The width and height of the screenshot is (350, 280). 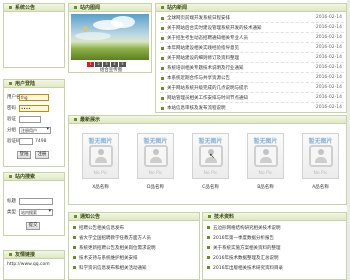 What do you see at coordinates (247, 248) in the screenshot?
I see `tech-item-title: 关于系统实施方案相关资料的整理` at bounding box center [247, 248].